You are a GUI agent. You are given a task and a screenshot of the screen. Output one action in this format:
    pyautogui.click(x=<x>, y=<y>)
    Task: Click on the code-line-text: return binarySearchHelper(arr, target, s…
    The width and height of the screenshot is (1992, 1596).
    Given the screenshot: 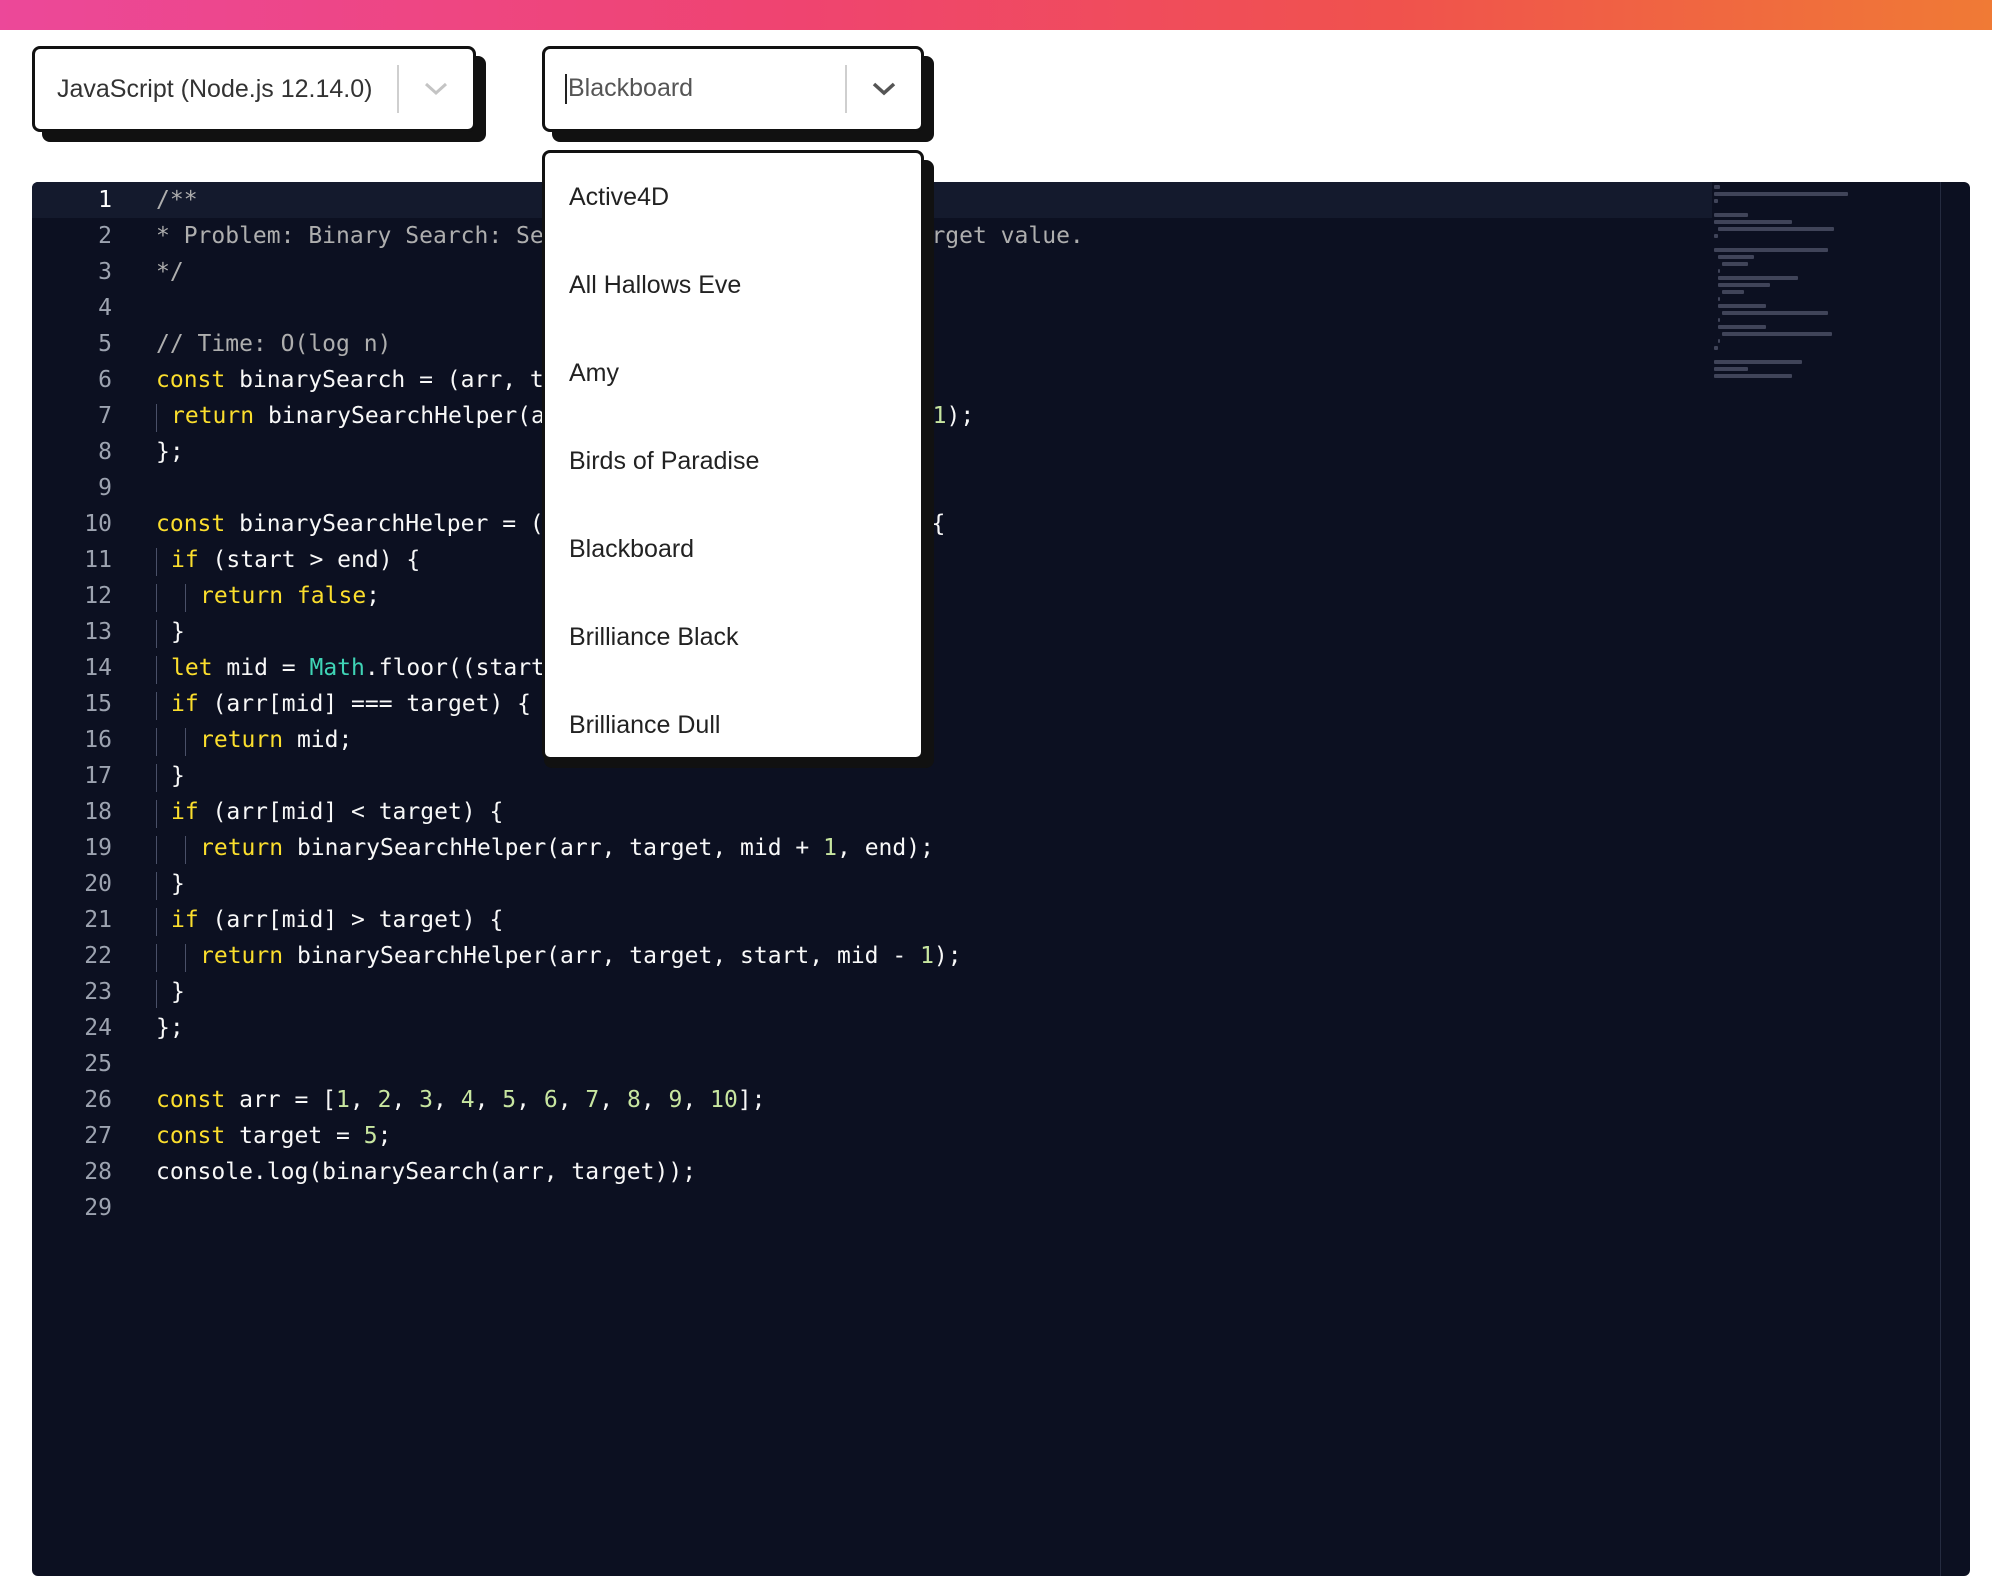 What is the action you would take?
    pyautogui.click(x=559, y=956)
    